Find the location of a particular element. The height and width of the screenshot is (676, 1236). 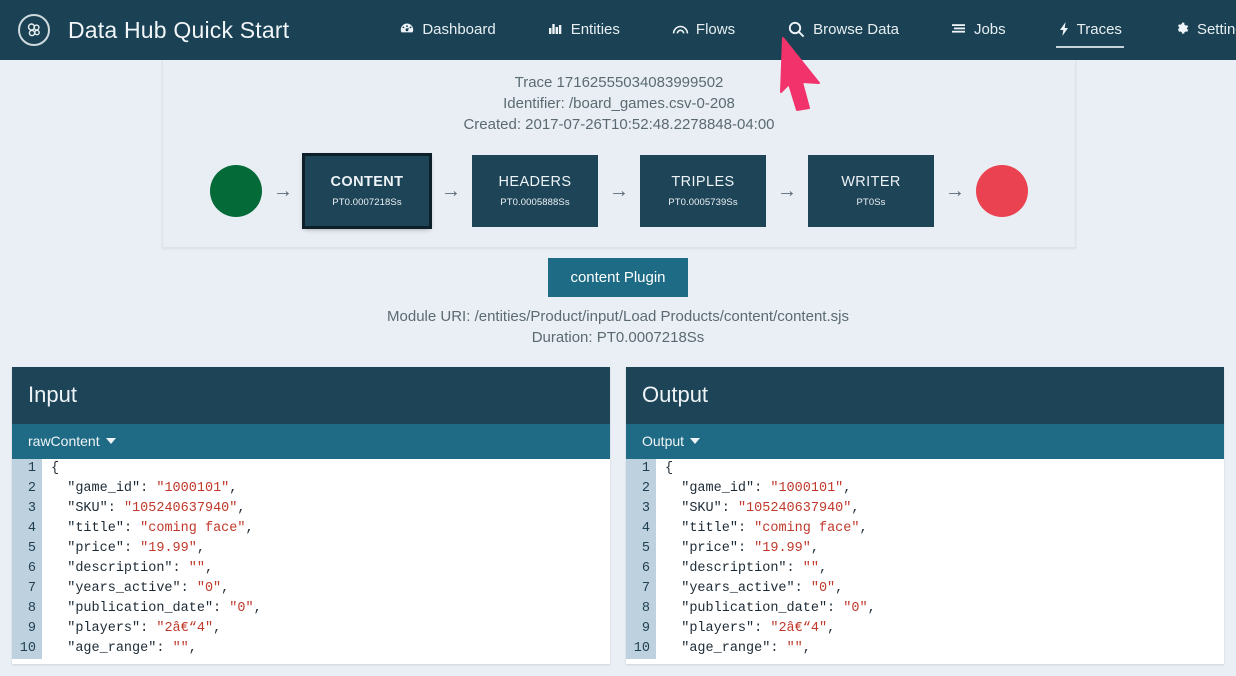

top-navbar: Data Hub Quick Start Dashboard Entities is located at coordinates (618, 30).